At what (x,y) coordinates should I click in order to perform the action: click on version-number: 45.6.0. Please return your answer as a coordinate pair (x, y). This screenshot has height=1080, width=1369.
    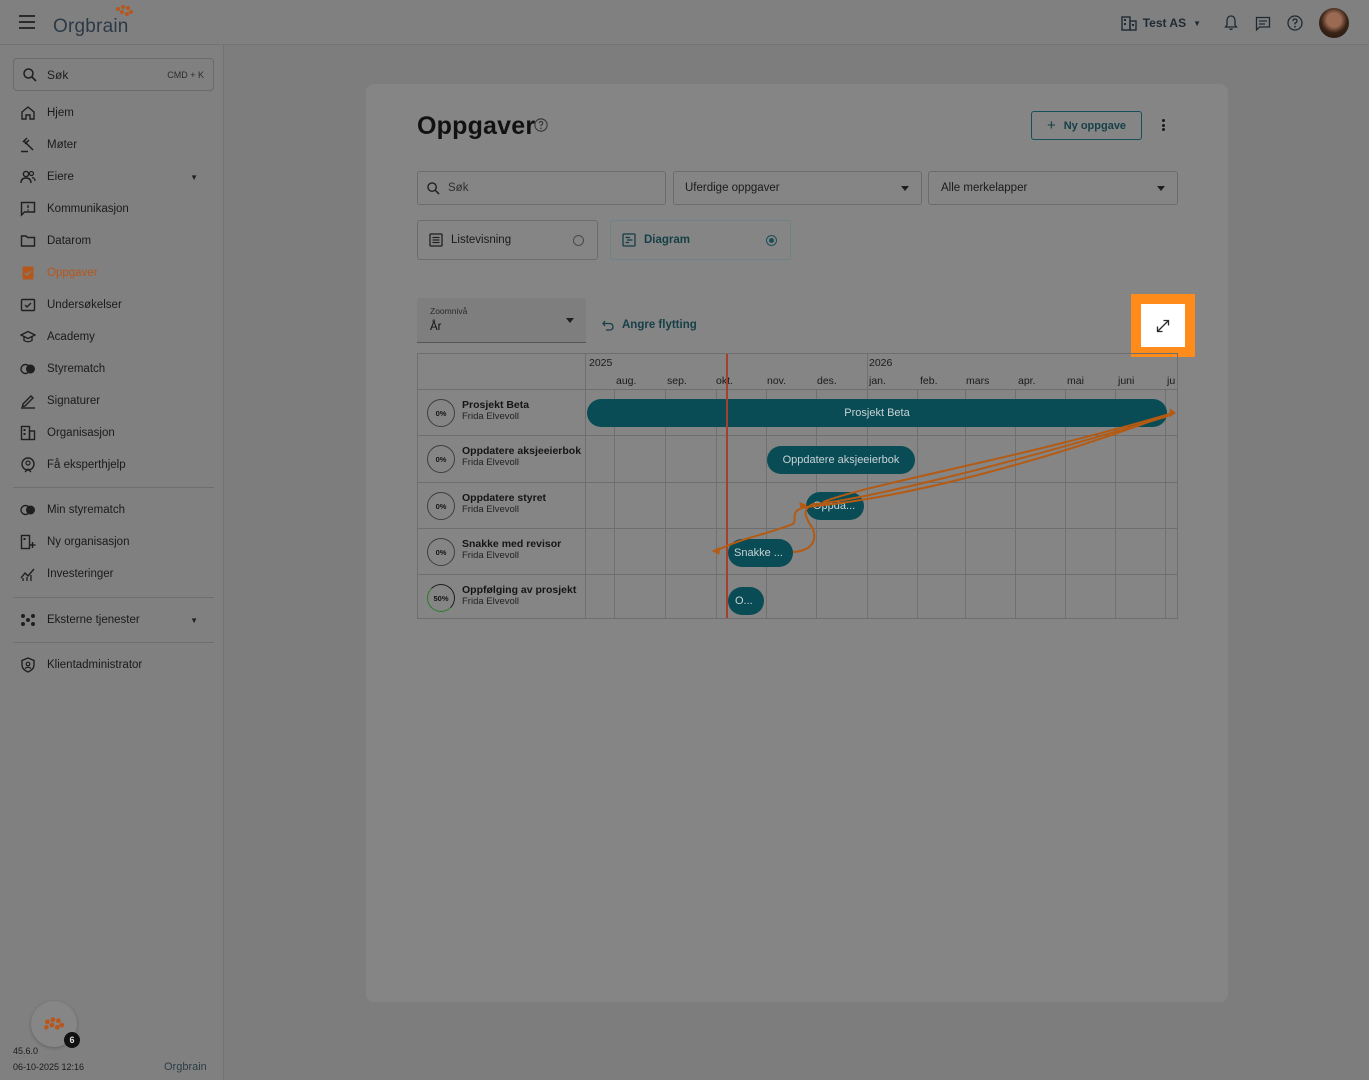
    Looking at the image, I should click on (26, 1051).